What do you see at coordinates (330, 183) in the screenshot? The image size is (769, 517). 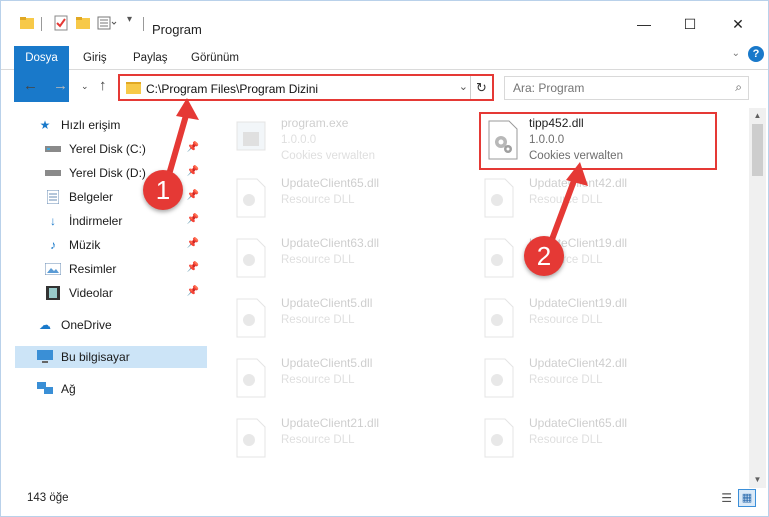 I see `file-name: UpdateClient65.dll` at bounding box center [330, 183].